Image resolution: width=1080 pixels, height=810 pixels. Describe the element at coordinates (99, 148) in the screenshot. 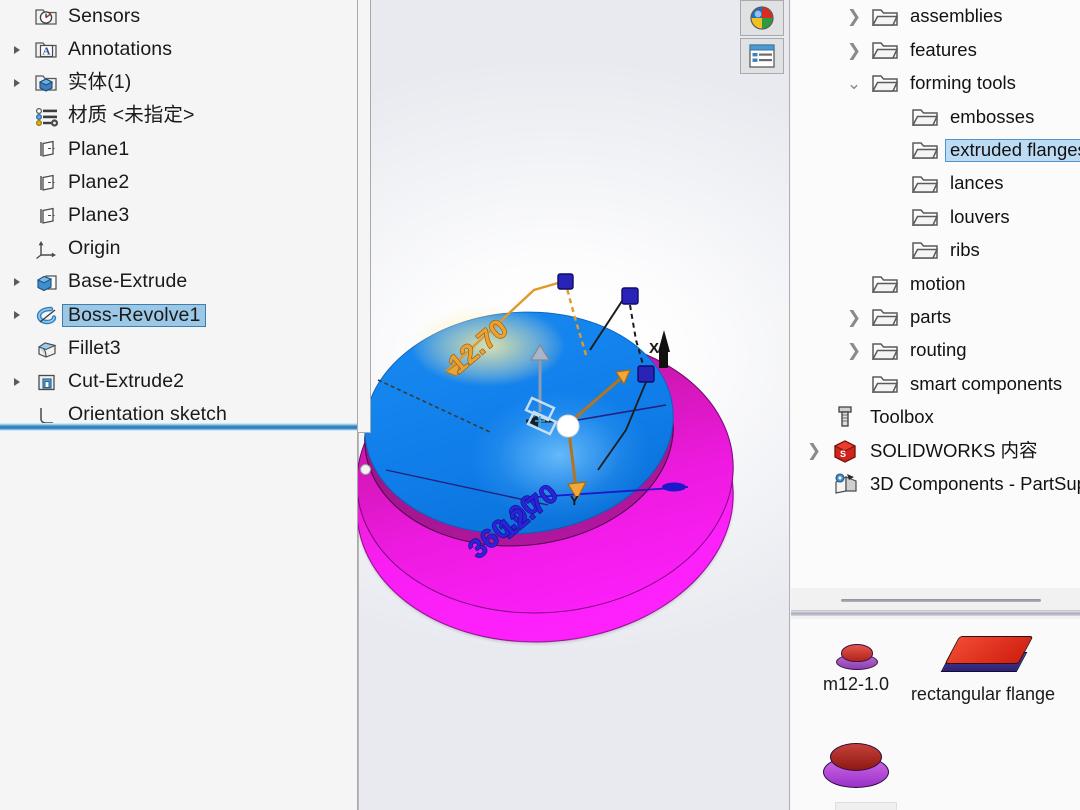

I see `feature-tree-label: Plane1` at that location.